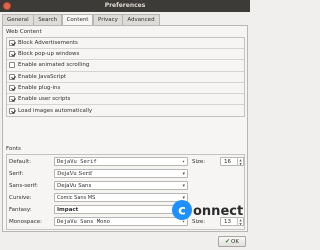  Describe the element at coordinates (75, 174) in the screenshot. I see `serif-font-value: DejaVu Serif` at that location.